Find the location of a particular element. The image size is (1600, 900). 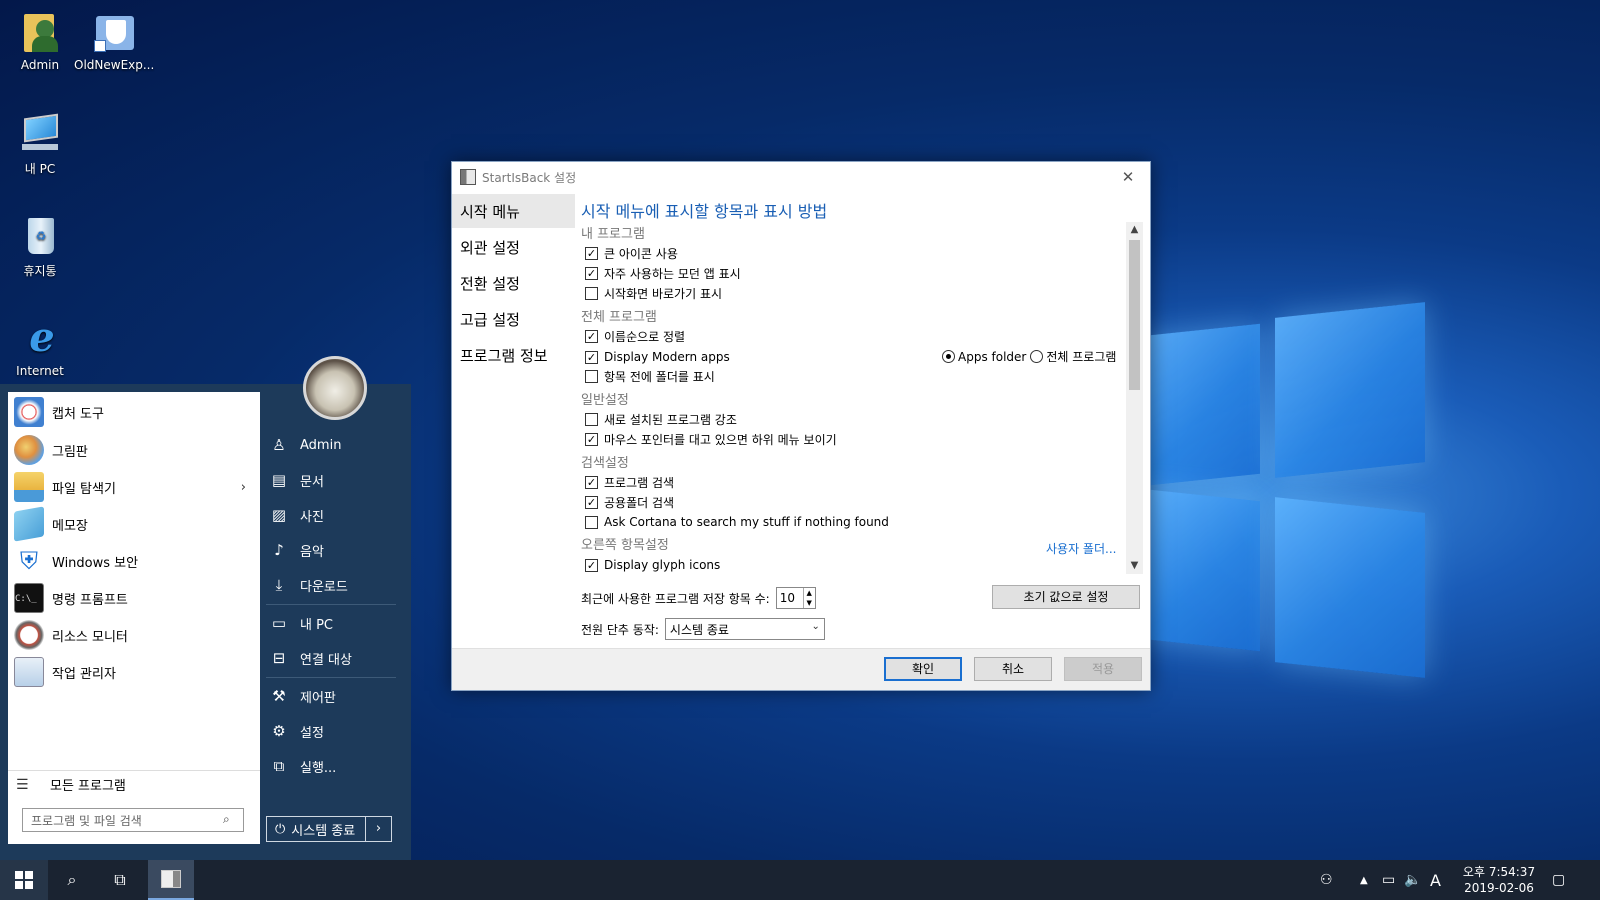

start-item-documents: ▤ 문서 is located at coordinates (332, 480).